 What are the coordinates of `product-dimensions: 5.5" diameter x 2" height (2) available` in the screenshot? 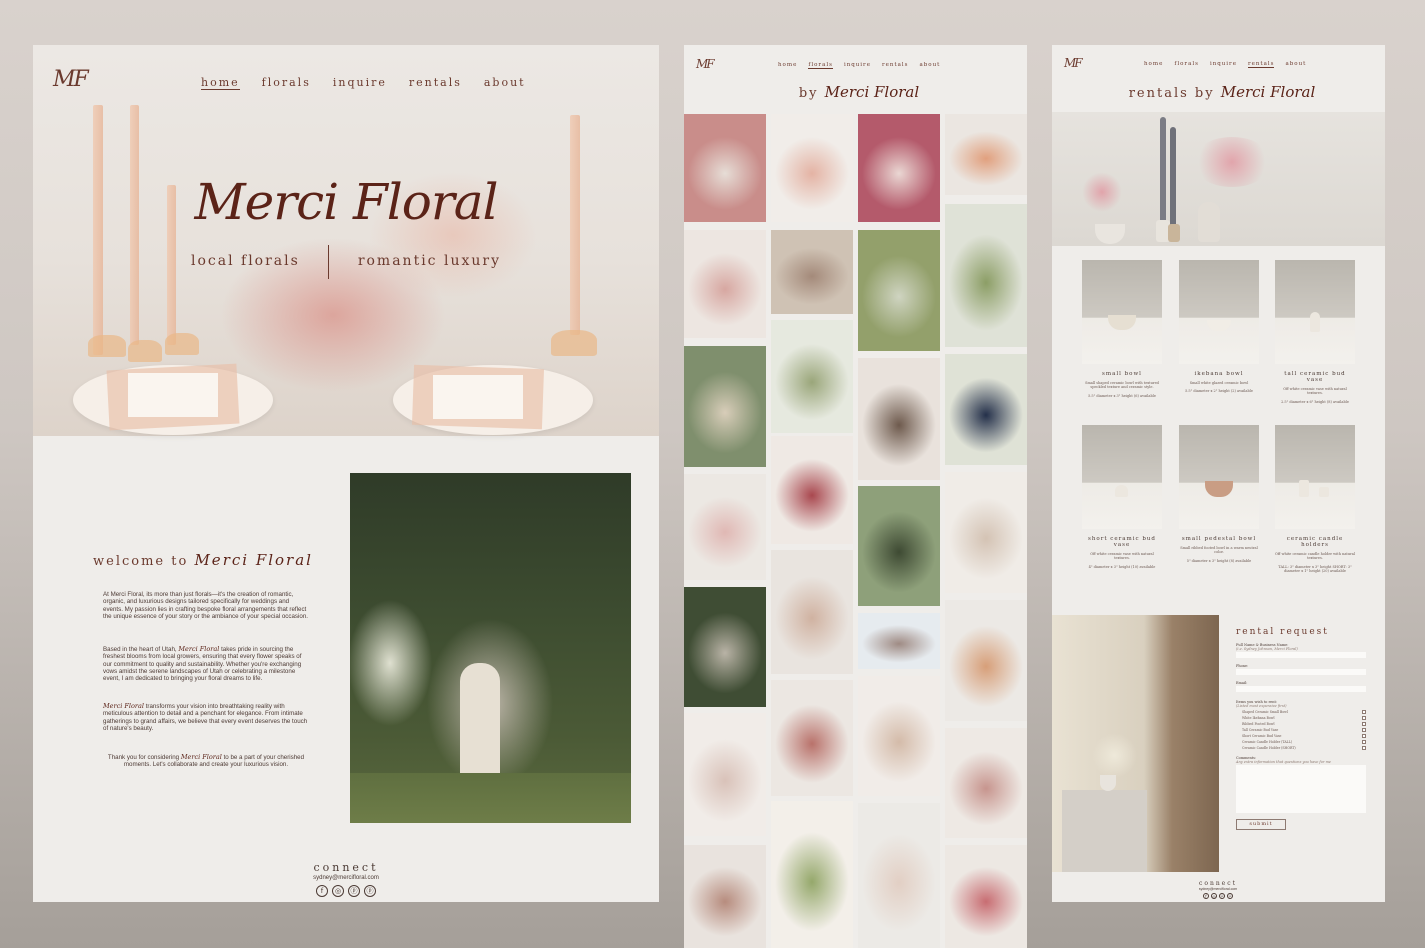 It's located at (1219, 391).